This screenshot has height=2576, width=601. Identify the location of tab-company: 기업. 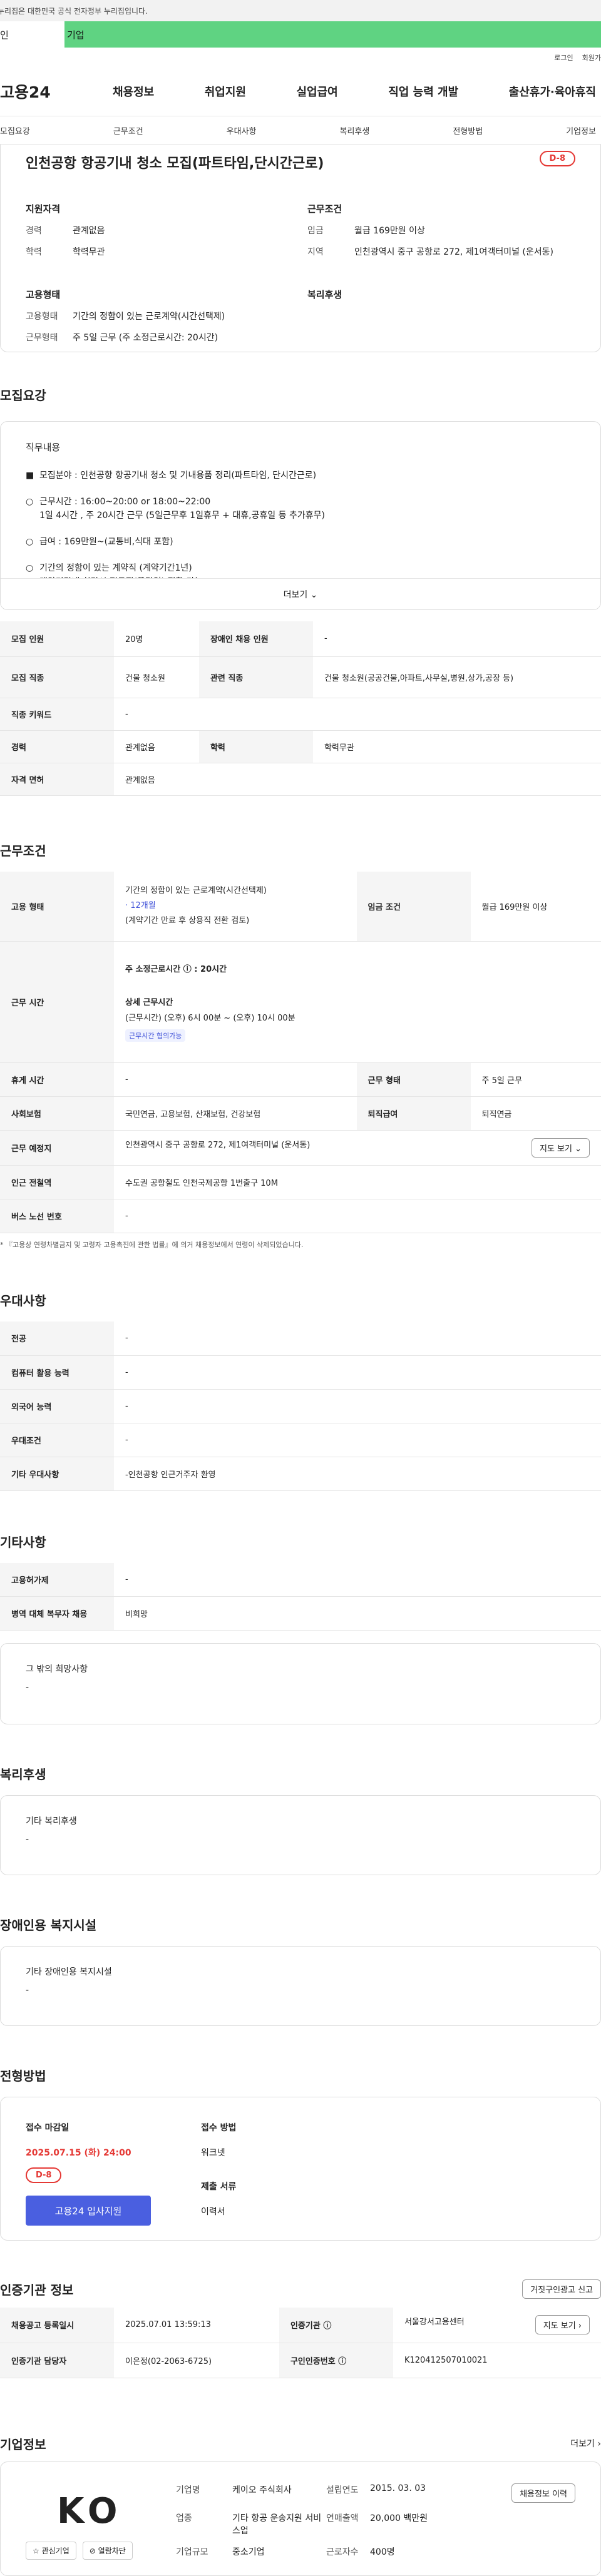
(332, 34).